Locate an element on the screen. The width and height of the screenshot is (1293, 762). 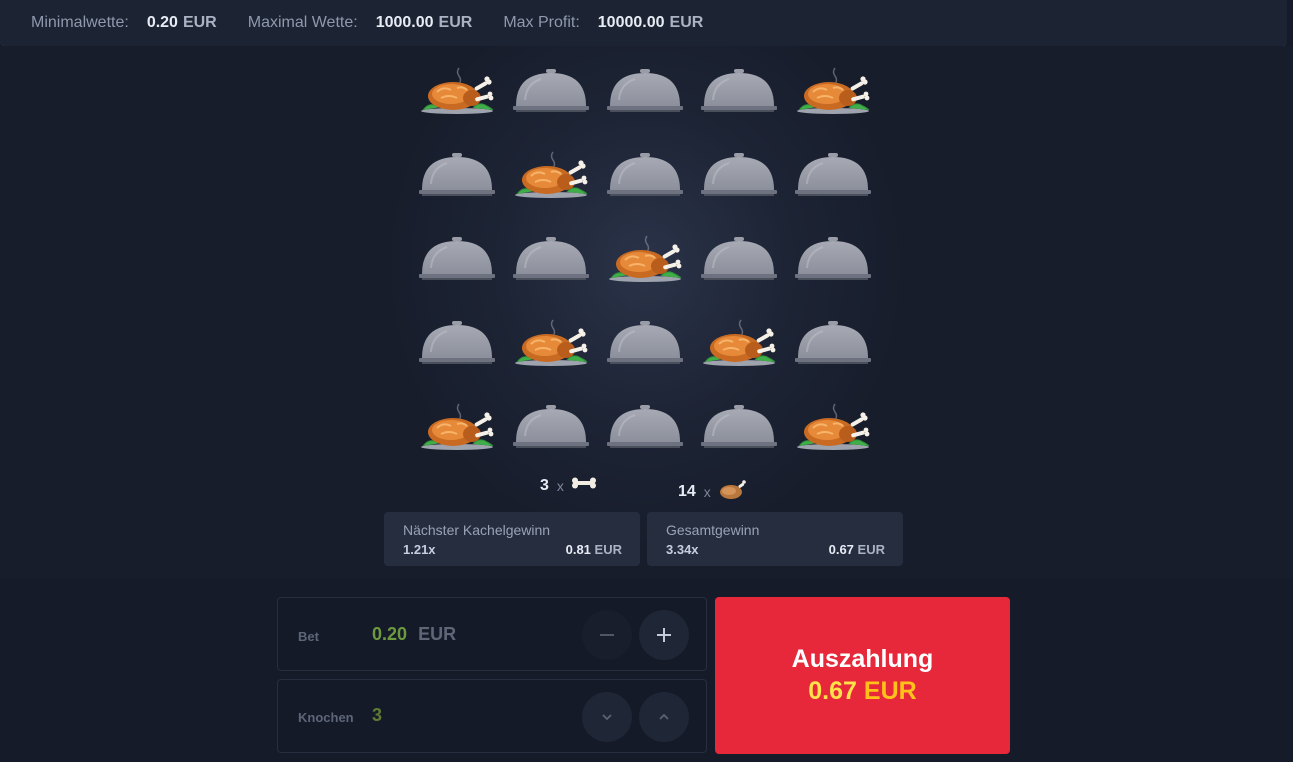
next-tile-multiplier: 1.21x is located at coordinates (419, 549).